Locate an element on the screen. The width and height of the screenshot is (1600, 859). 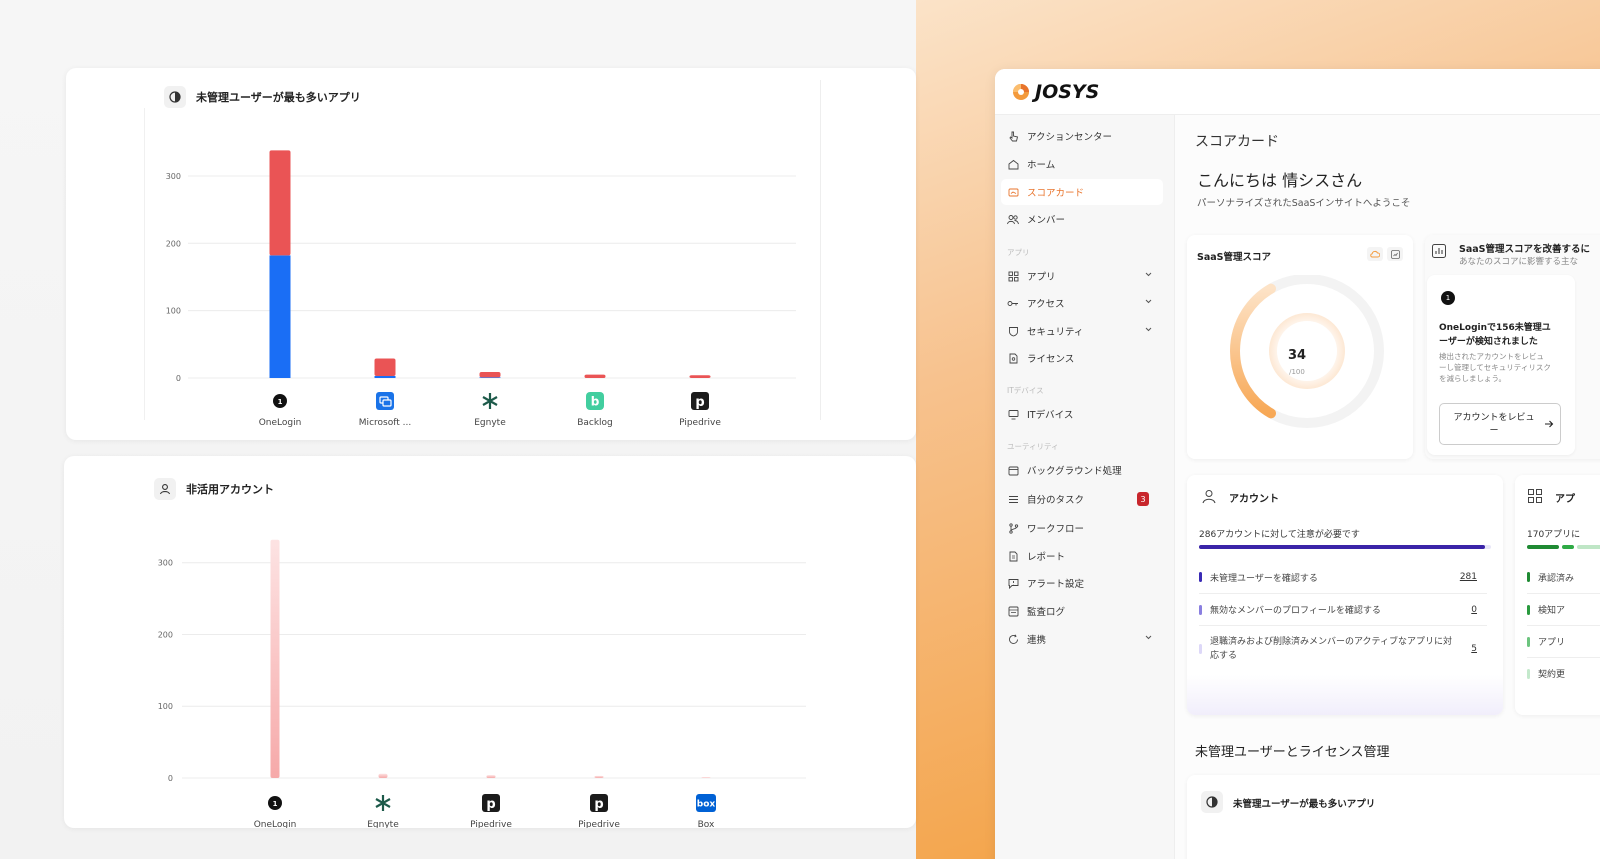
apps-row: 契約更 is located at coordinates (1563, 673).